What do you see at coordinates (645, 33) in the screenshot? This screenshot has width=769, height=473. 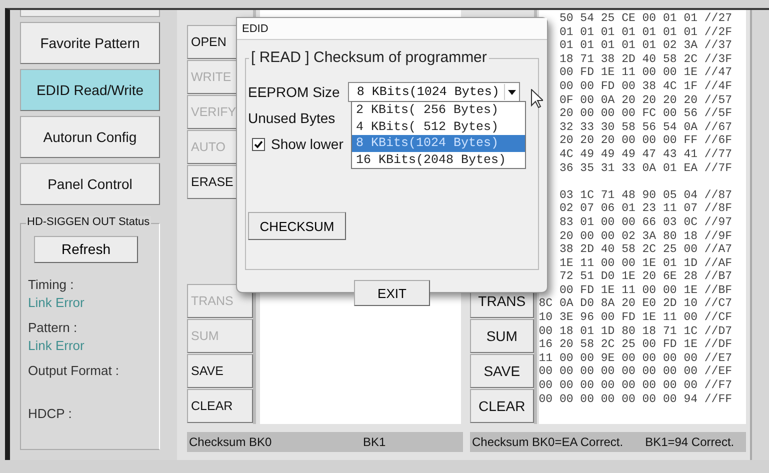 I see `hex-line: 01 01 01 01 01 01 01 //2F` at bounding box center [645, 33].